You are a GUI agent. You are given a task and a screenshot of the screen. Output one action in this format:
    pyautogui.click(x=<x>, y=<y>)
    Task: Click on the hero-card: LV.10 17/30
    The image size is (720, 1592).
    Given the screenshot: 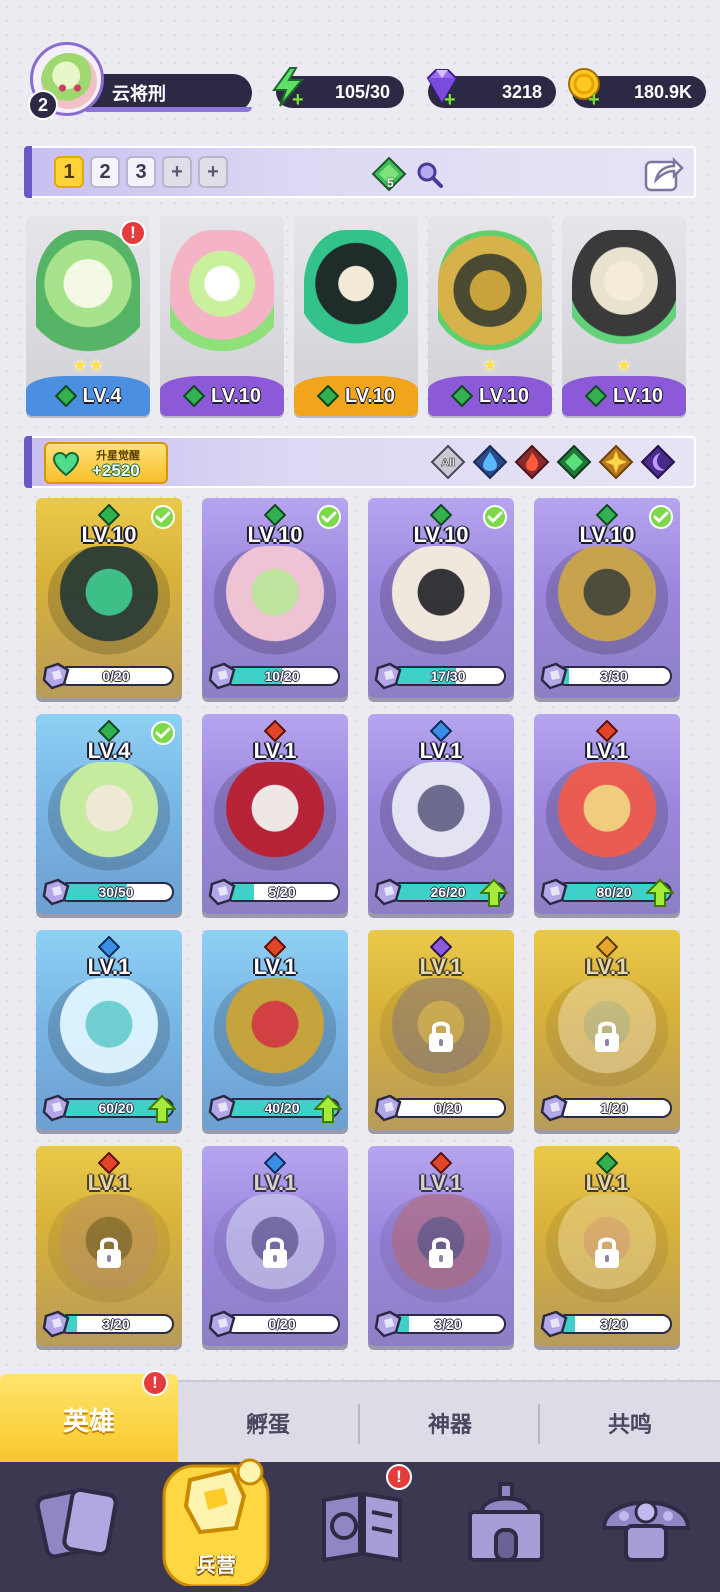 What is the action you would take?
    pyautogui.click(x=441, y=598)
    